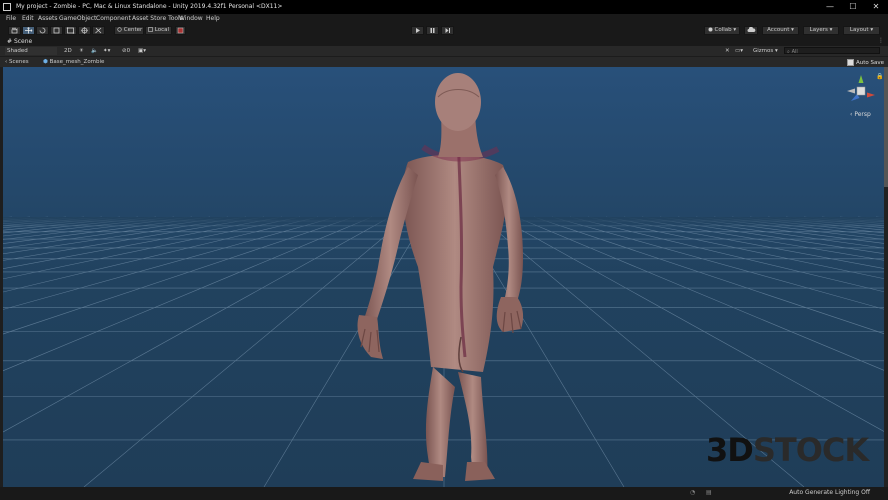 This screenshot has height=500, width=888. Describe the element at coordinates (861, 30) in the screenshot. I see `layout-dropdown: Layout ▾` at that location.